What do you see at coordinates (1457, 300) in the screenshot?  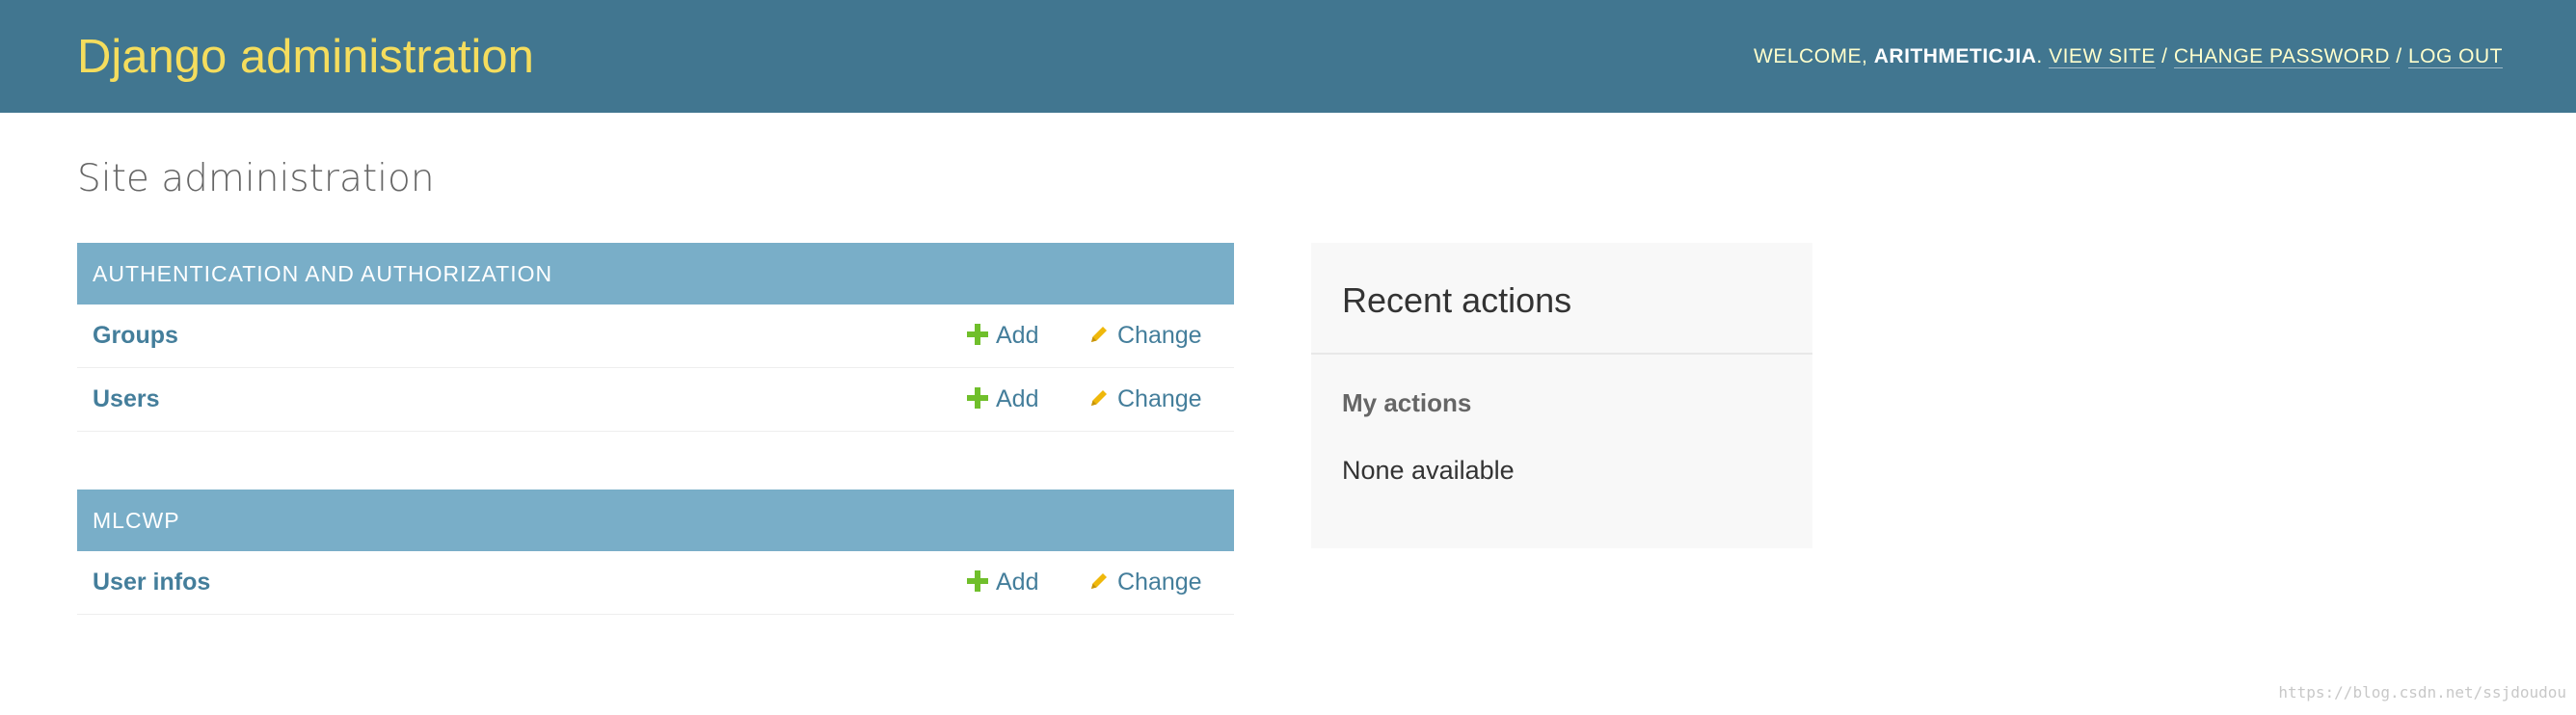 I see `recent-actions-title: Recent actions` at bounding box center [1457, 300].